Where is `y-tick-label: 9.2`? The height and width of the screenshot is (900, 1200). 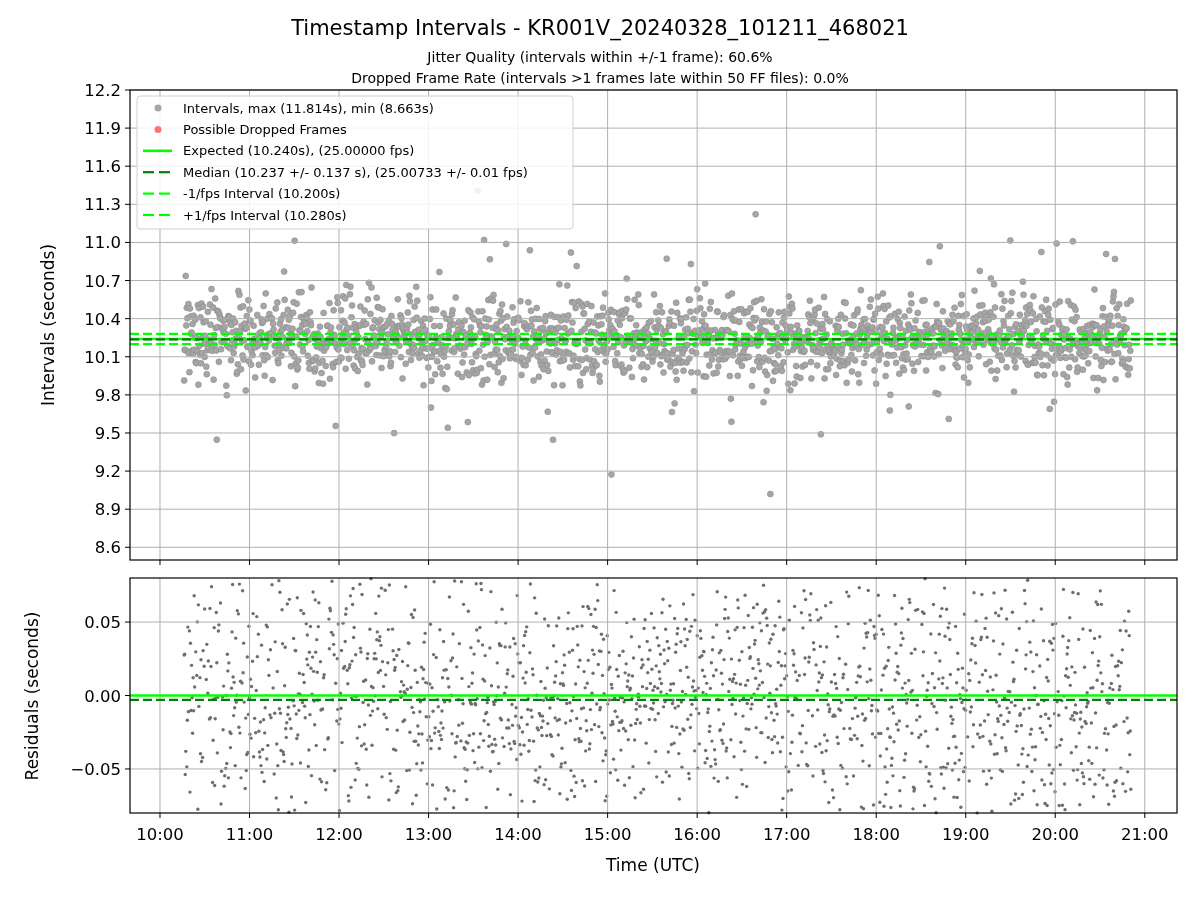 y-tick-label: 9.2 is located at coordinates (107, 472).